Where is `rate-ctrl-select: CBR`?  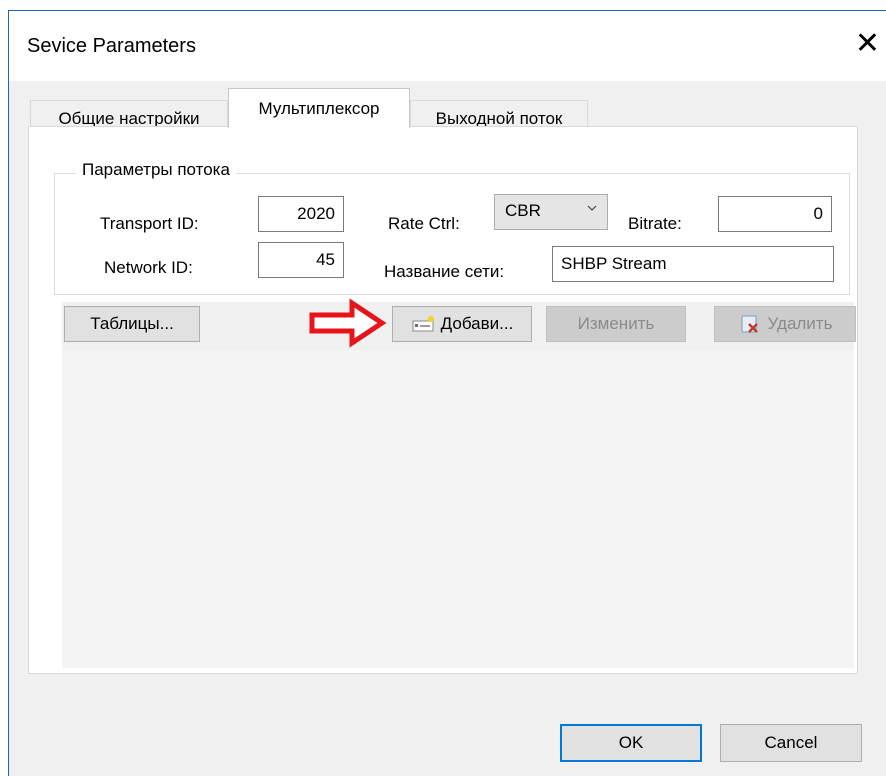
rate-ctrl-select: CBR is located at coordinates (551, 212).